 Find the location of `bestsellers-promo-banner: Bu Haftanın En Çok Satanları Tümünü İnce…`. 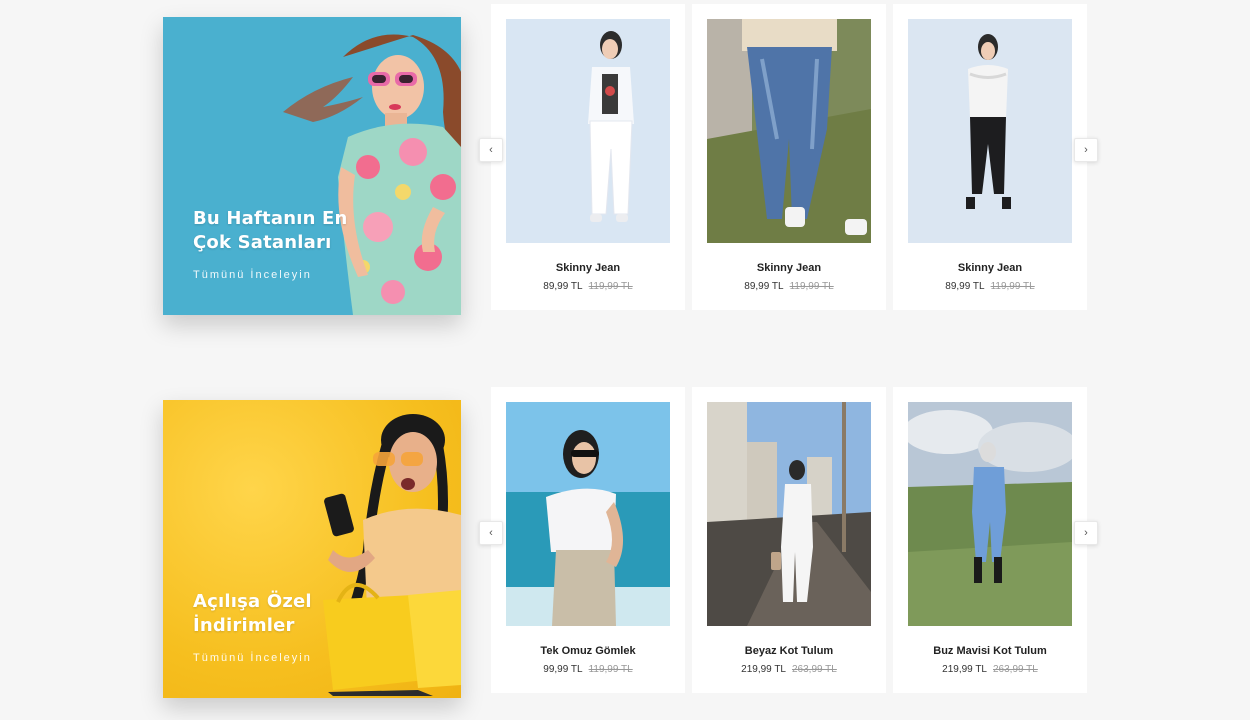

bestsellers-promo-banner: Bu Haftanın En Çok Satanları Tümünü İnce… is located at coordinates (312, 166).